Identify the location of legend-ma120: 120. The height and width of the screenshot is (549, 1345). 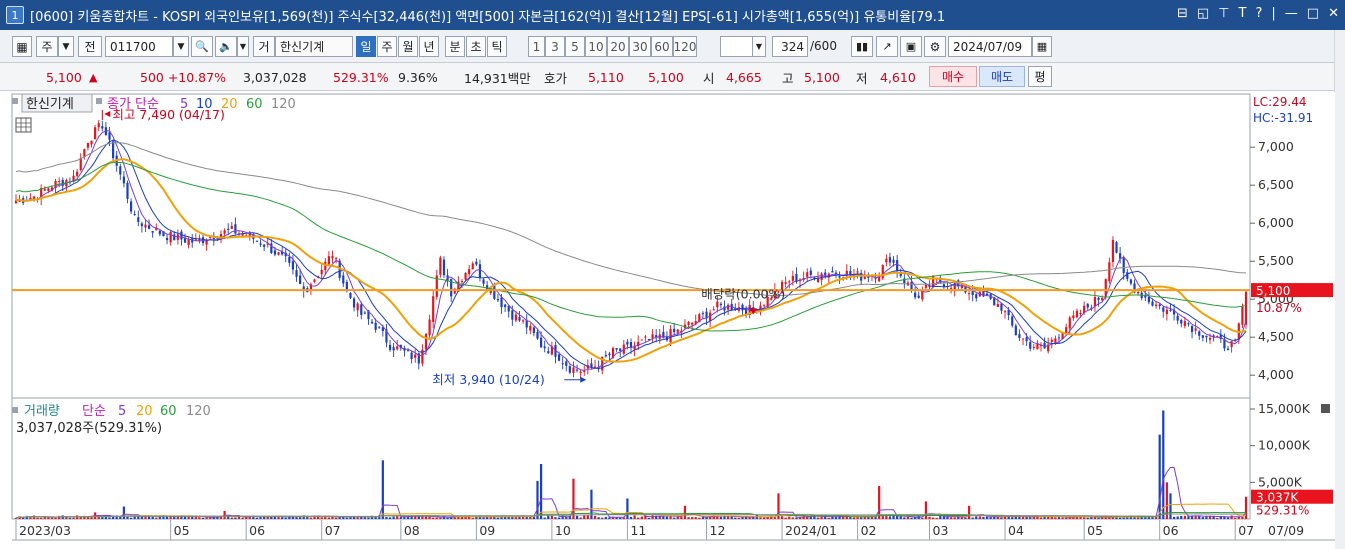
(283, 104).